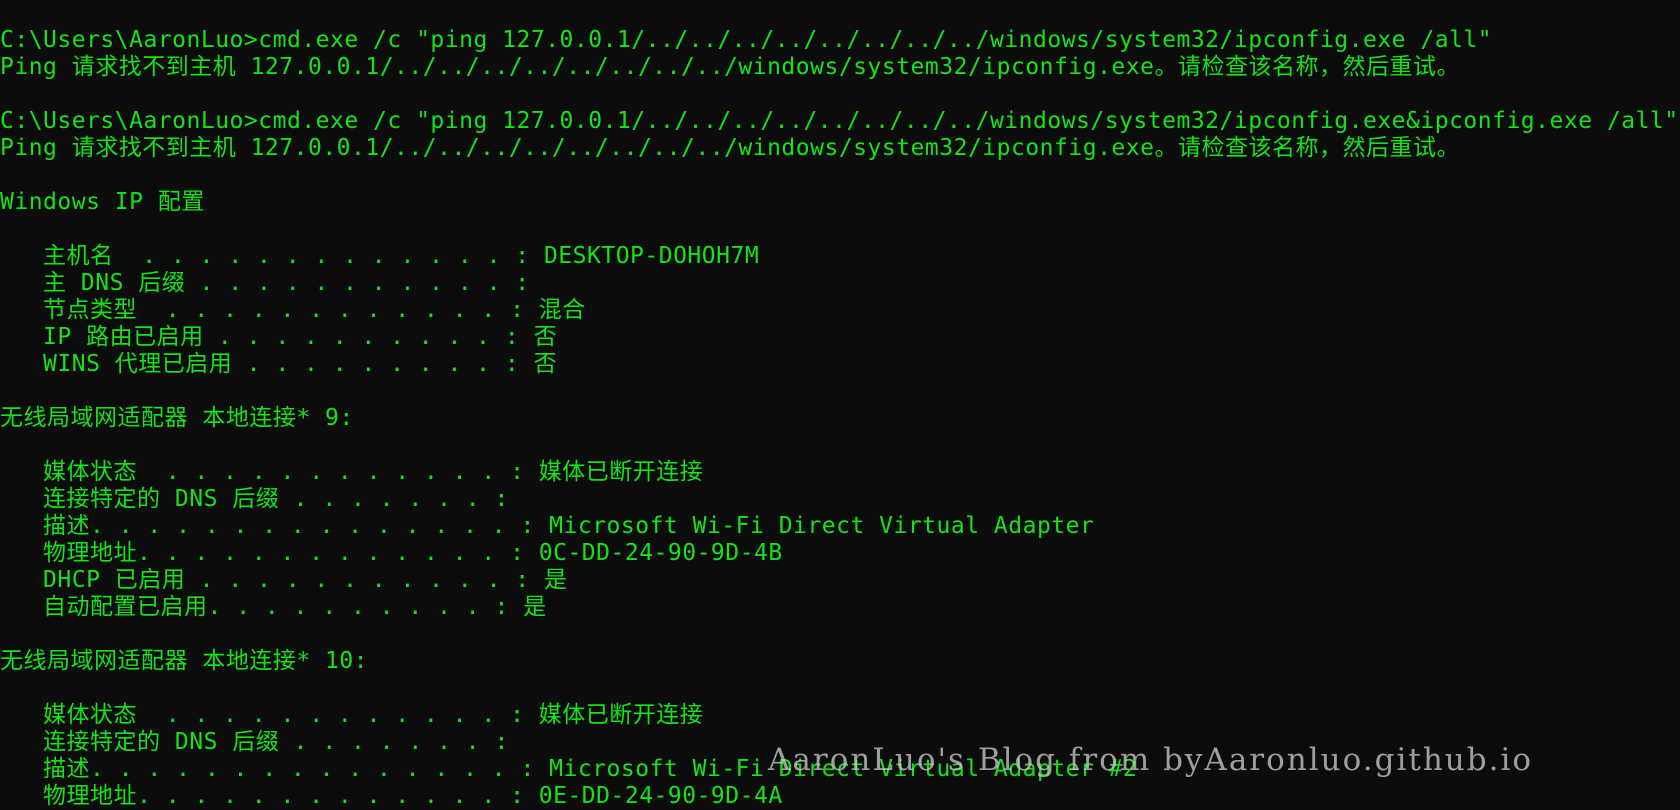 The height and width of the screenshot is (810, 1680). I want to click on console-line: WINS 代理已启用 . . . . . . . . . : 否, so click(279, 364).